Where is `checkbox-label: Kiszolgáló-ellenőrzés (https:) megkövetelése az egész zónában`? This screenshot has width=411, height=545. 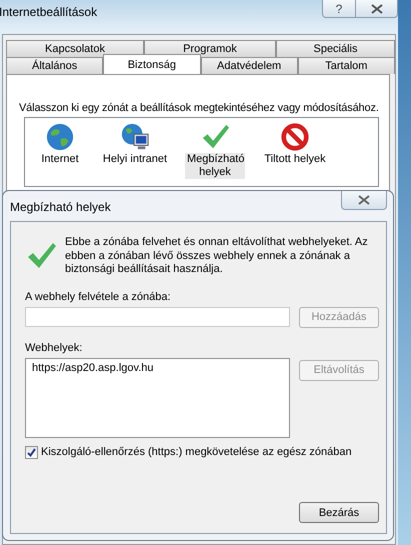 checkbox-label: Kiszolgáló-ellenőrzés (https:) megkövetelése az egész zónában is located at coordinates (196, 452).